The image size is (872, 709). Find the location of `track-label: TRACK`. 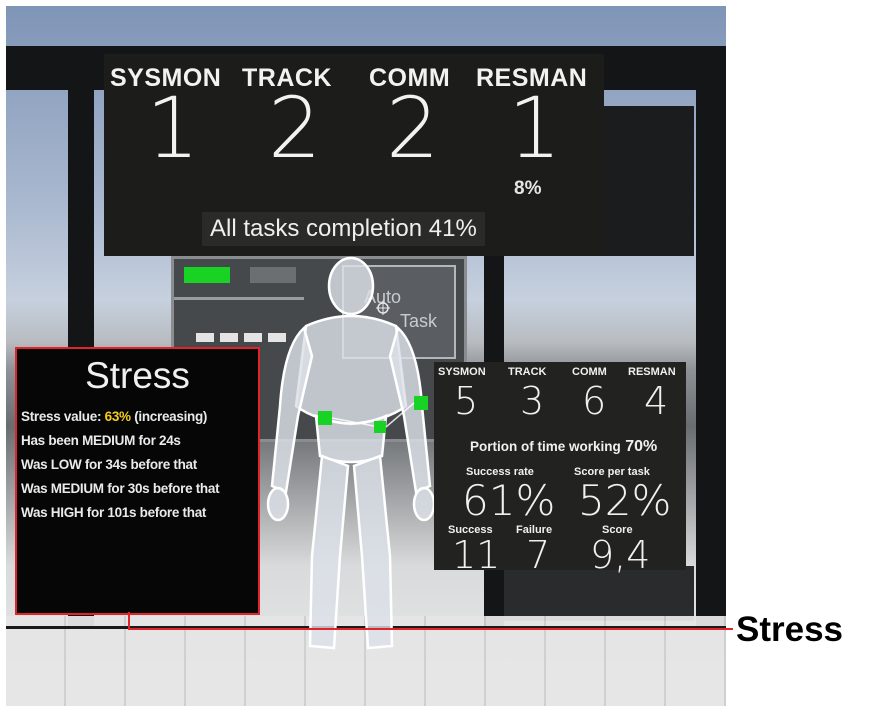

track-label: TRACK is located at coordinates (527, 372).